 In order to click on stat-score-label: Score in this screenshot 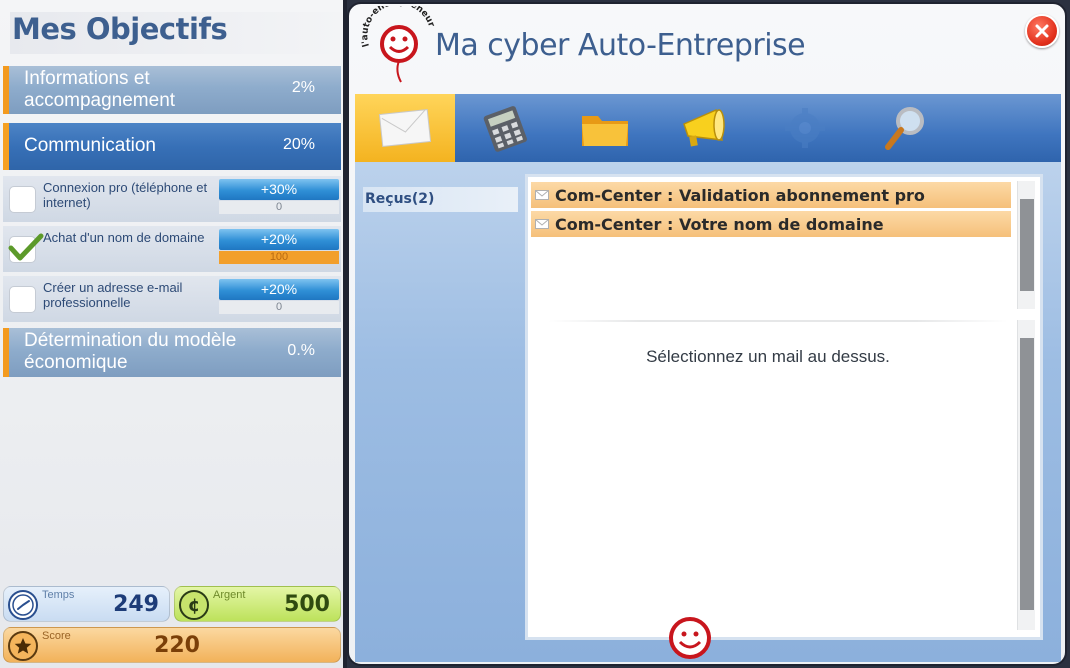, I will do `click(56, 636)`.